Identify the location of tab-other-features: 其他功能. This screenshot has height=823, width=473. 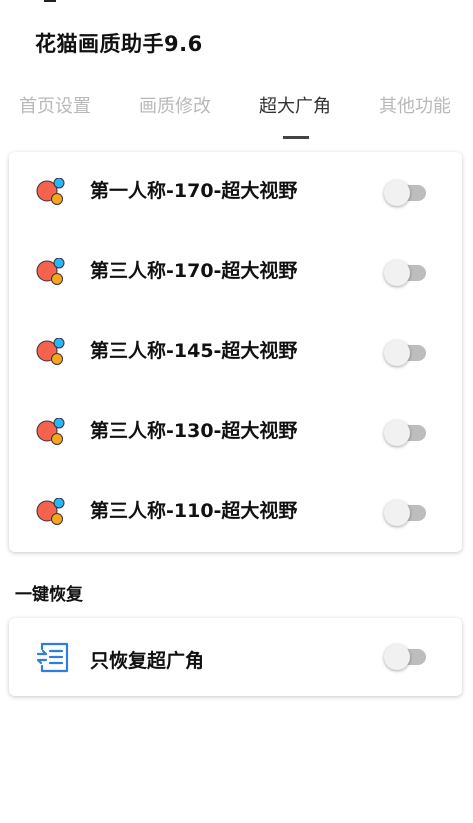
(415, 105).